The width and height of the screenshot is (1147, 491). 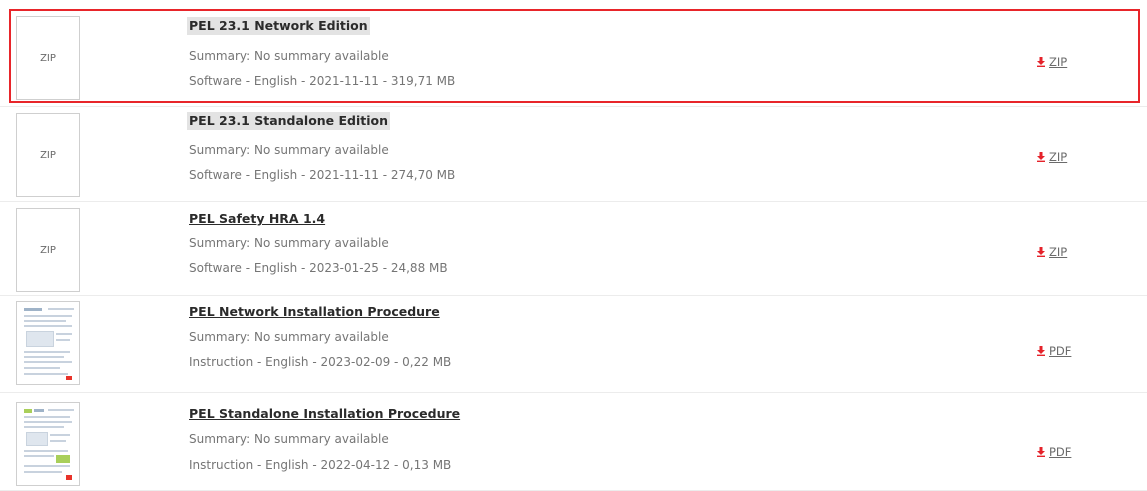 I want to click on download-title: PEL 23.1 Network Edition, so click(x=278, y=26).